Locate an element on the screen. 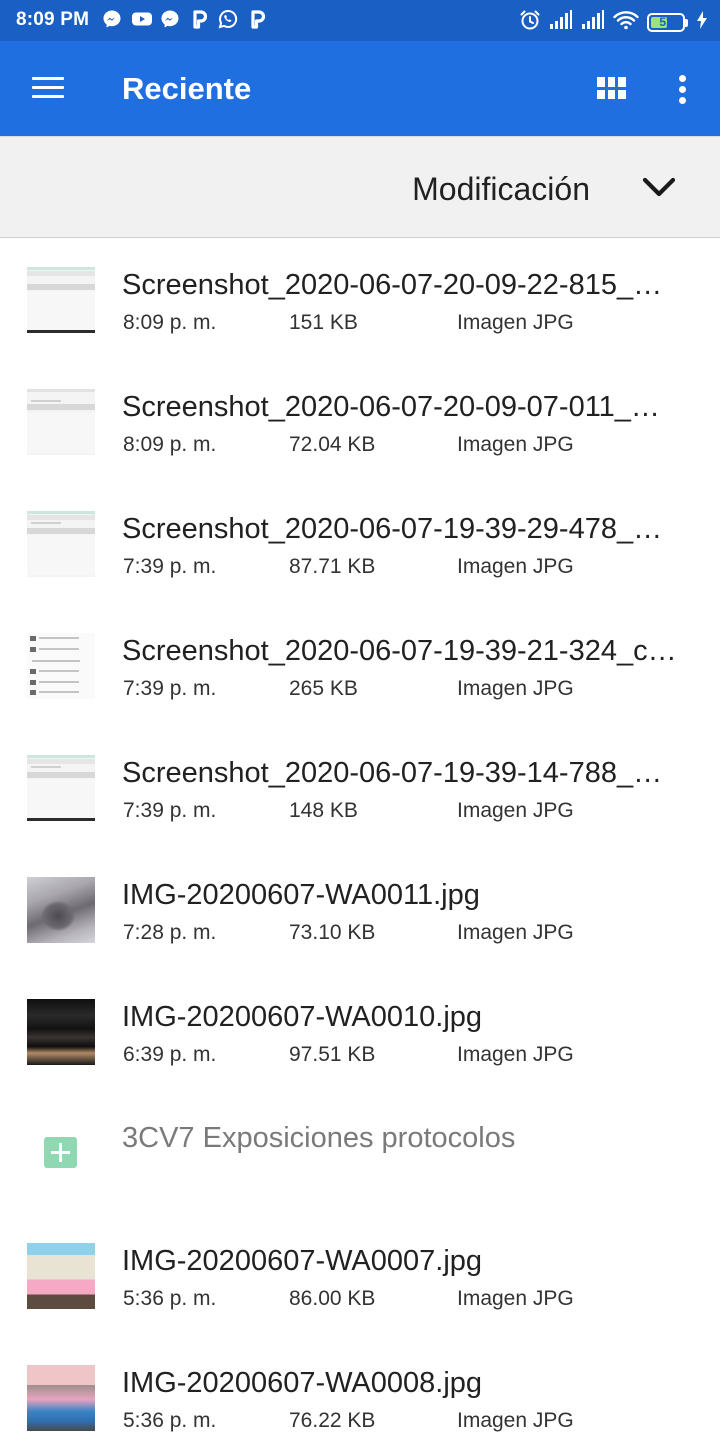  charging-icon is located at coordinates (702, 22).